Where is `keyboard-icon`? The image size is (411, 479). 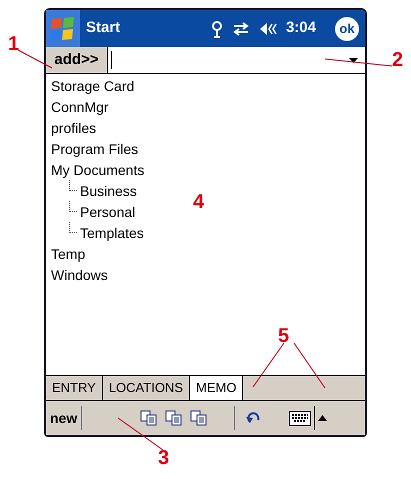 keyboard-icon is located at coordinates (300, 418).